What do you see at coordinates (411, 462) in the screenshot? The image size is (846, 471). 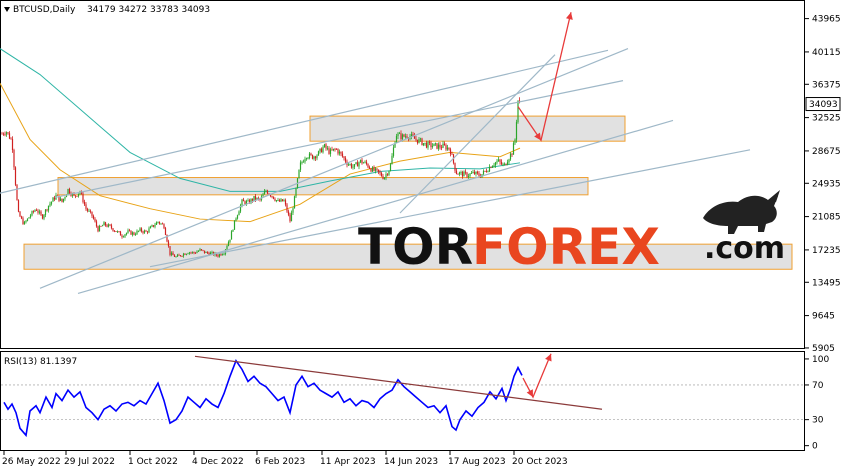 I see `time-tick-label: 14 Jun 2023` at bounding box center [411, 462].